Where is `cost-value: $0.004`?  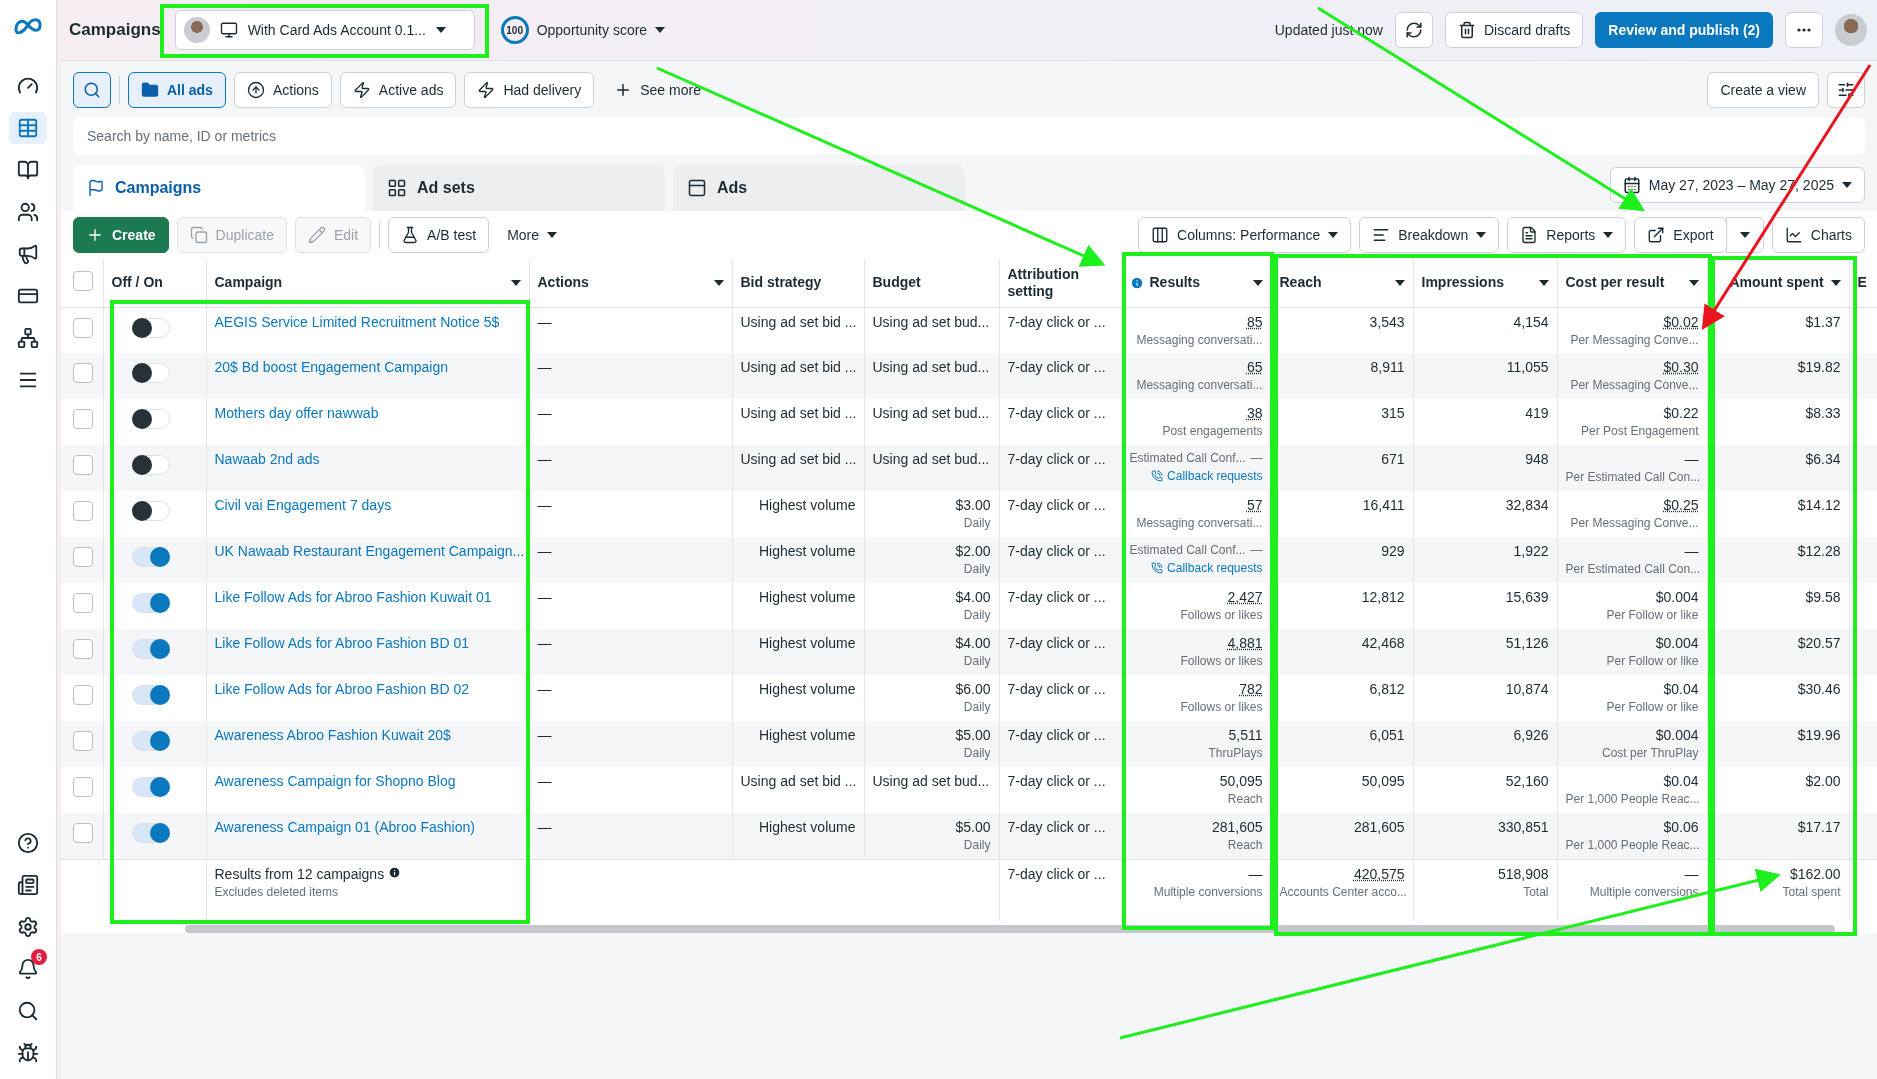 cost-value: $0.004 is located at coordinates (1677, 643).